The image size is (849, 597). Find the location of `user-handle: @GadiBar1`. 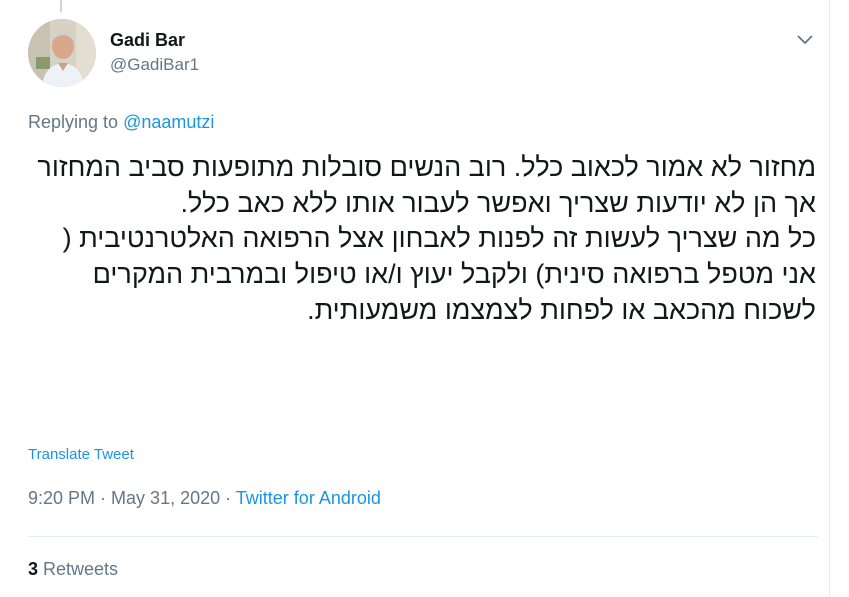

user-handle: @GadiBar1 is located at coordinates (154, 65).